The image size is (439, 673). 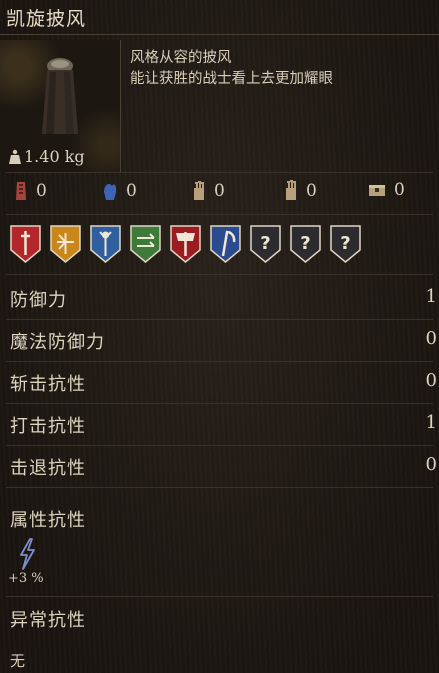 What do you see at coordinates (145, 244) in the screenshot?
I see `bow-shield-icon` at bounding box center [145, 244].